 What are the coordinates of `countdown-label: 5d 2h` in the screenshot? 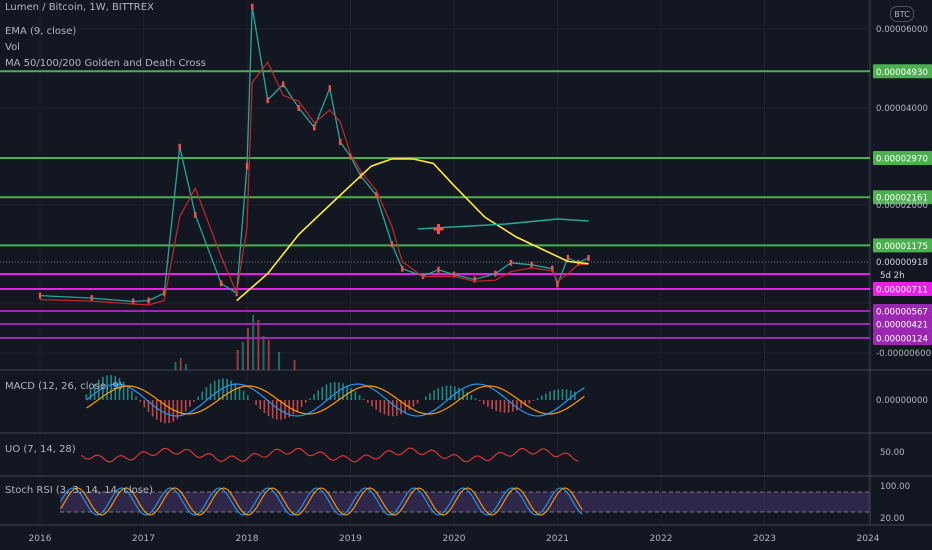 It's located at (892, 276).